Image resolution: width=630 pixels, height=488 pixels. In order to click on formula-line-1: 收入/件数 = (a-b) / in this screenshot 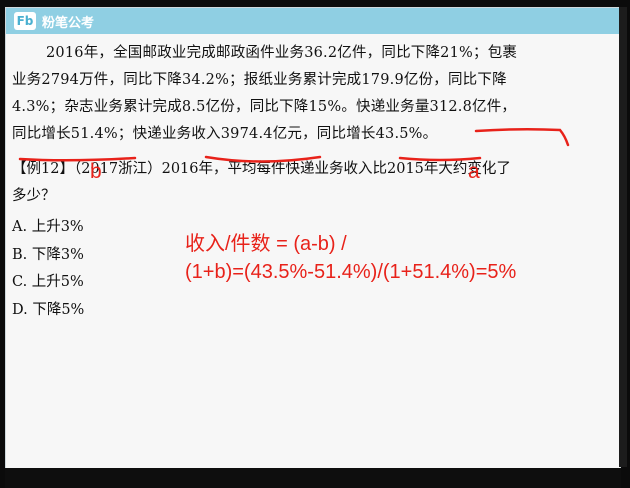, I will do `click(266, 244)`.